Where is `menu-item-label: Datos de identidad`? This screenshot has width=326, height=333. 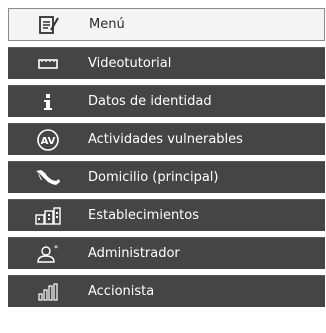
menu-item-label: Datos de identidad is located at coordinates (150, 101).